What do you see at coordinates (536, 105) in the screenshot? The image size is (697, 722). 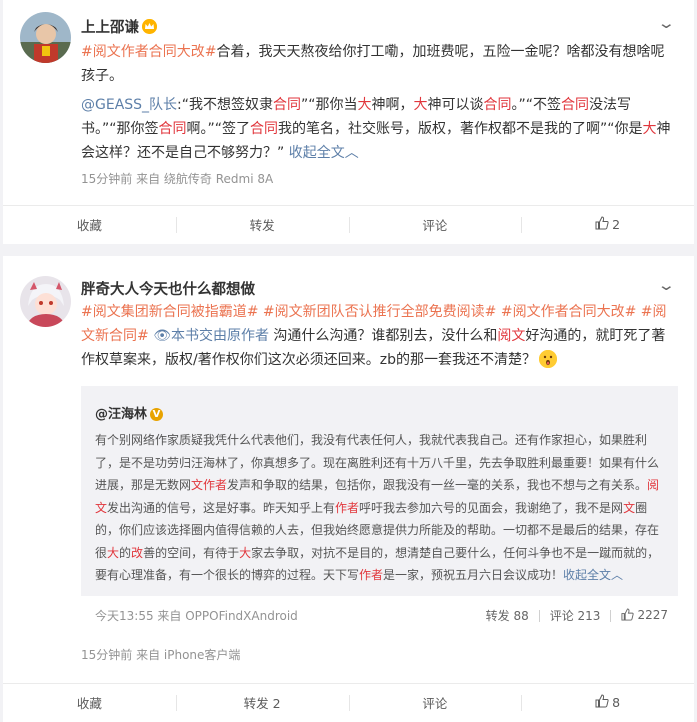 I see `text-segment: 。”“不签` at bounding box center [536, 105].